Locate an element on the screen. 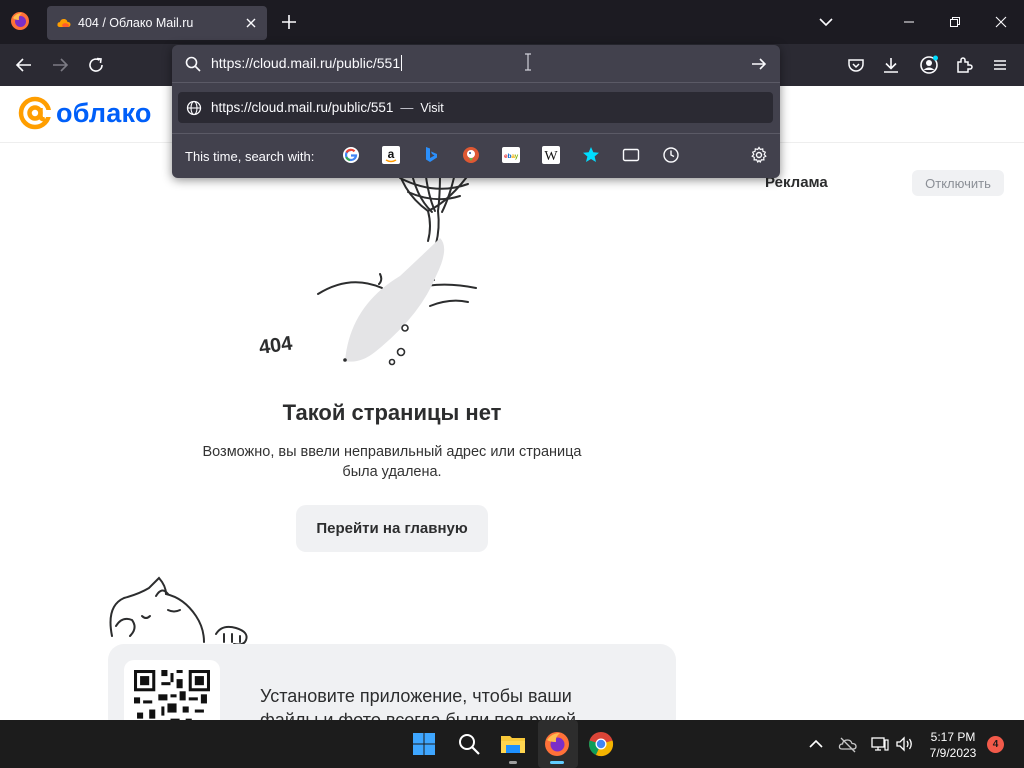  show-hidden-icons-icon is located at coordinates (816, 744).